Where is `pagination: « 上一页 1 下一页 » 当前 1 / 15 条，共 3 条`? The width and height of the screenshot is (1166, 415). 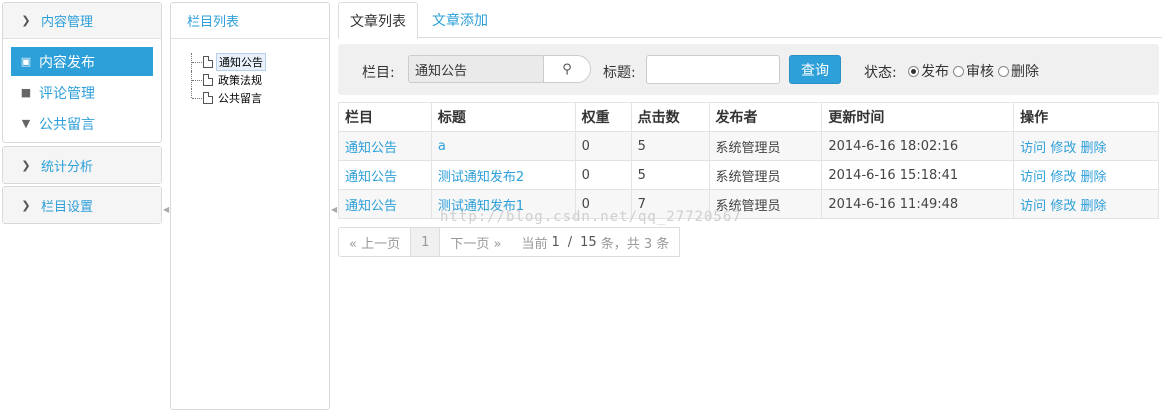 pagination: « 上一页 1 下一页 » 当前 1 / 15 条，共 3 条 is located at coordinates (509, 242).